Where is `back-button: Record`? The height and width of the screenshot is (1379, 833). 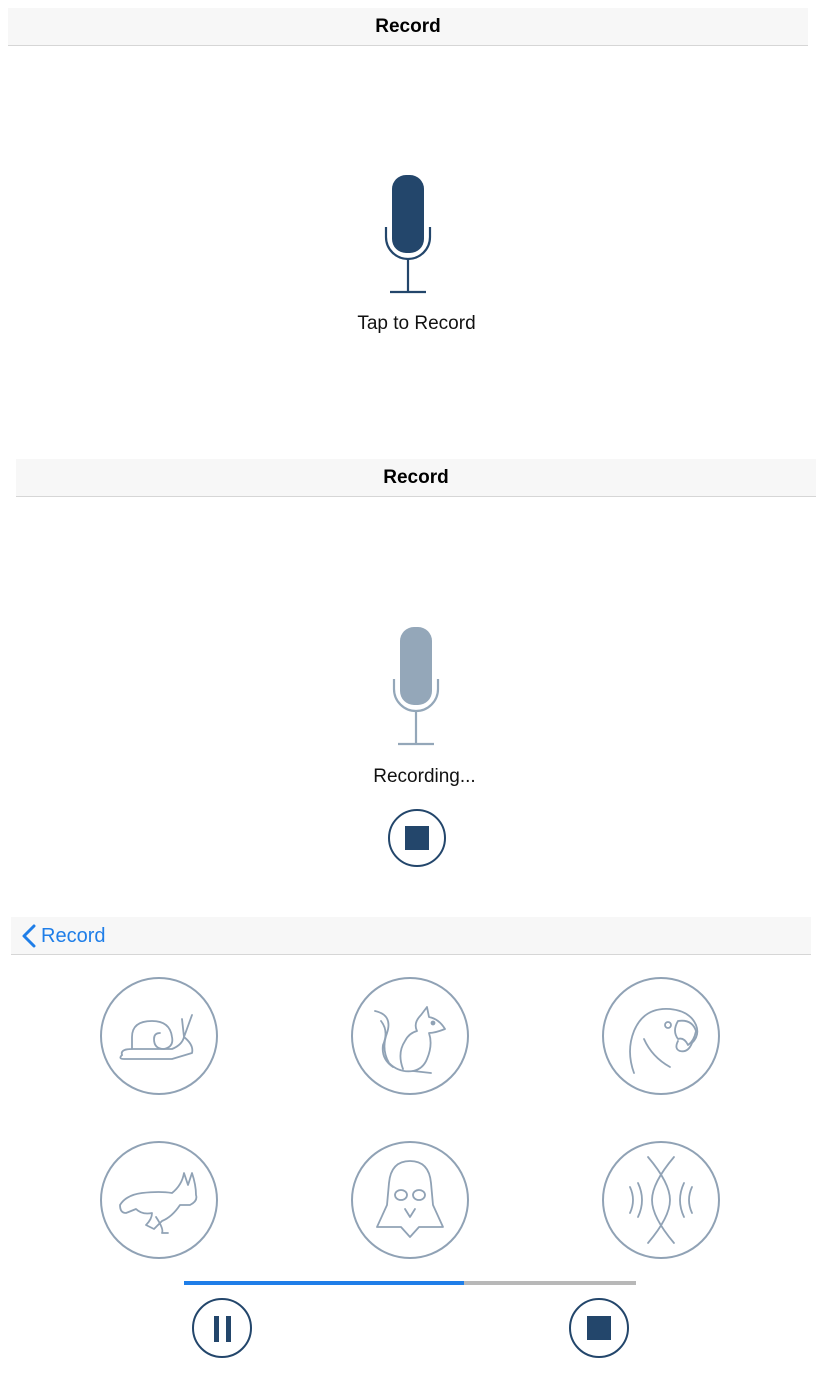 back-button: Record is located at coordinates (63, 936).